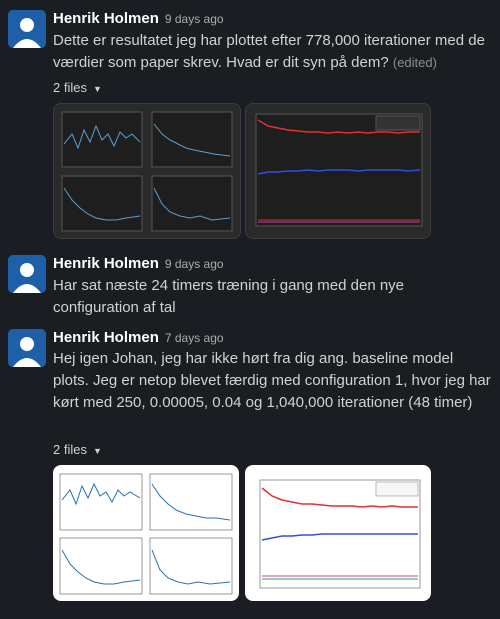  I want to click on light-line-plot-image, so click(338, 533).